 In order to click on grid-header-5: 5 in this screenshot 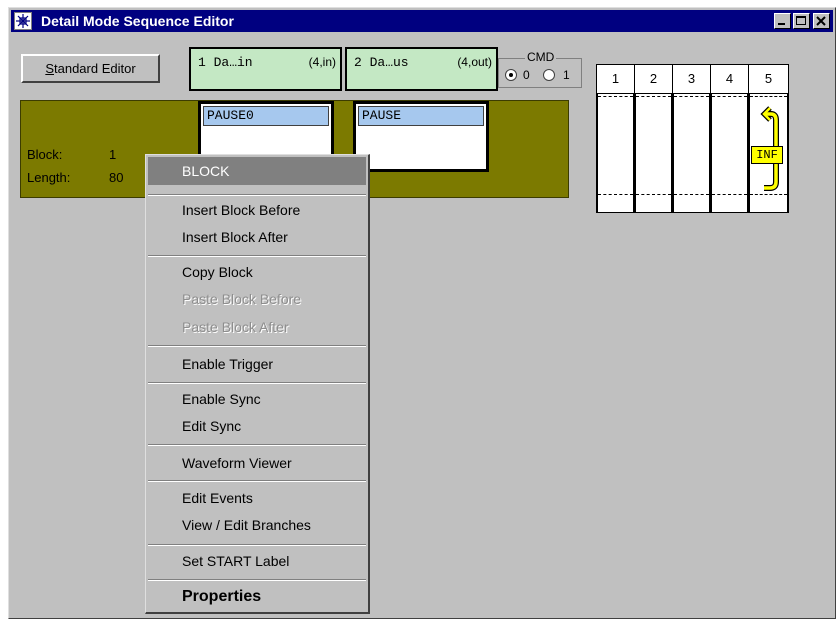, I will do `click(768, 79)`.